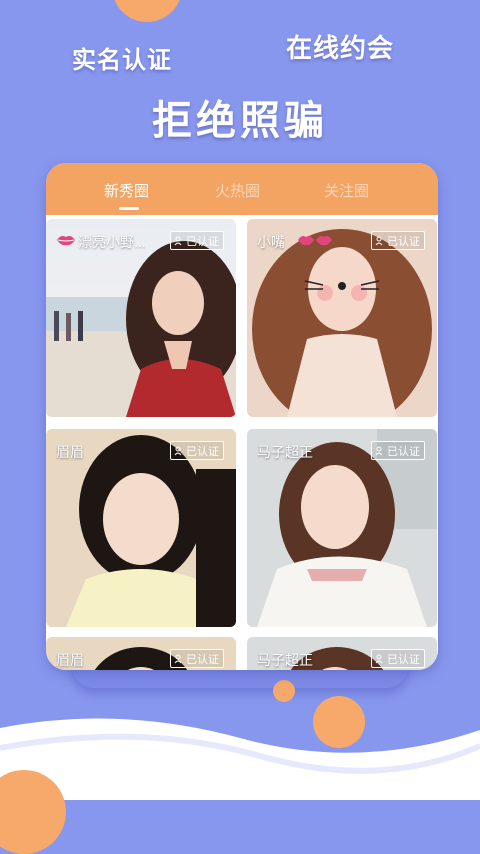 This screenshot has width=480, height=854. What do you see at coordinates (237, 190) in the screenshot?
I see `tab-hot: 火热圈` at bounding box center [237, 190].